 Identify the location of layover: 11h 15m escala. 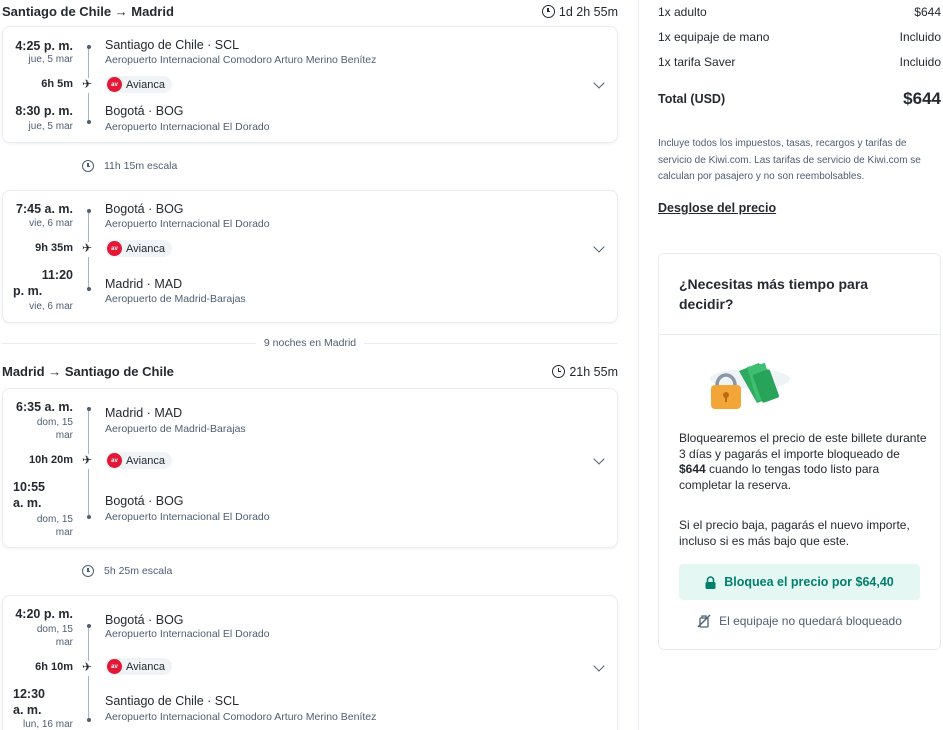
(129, 166).